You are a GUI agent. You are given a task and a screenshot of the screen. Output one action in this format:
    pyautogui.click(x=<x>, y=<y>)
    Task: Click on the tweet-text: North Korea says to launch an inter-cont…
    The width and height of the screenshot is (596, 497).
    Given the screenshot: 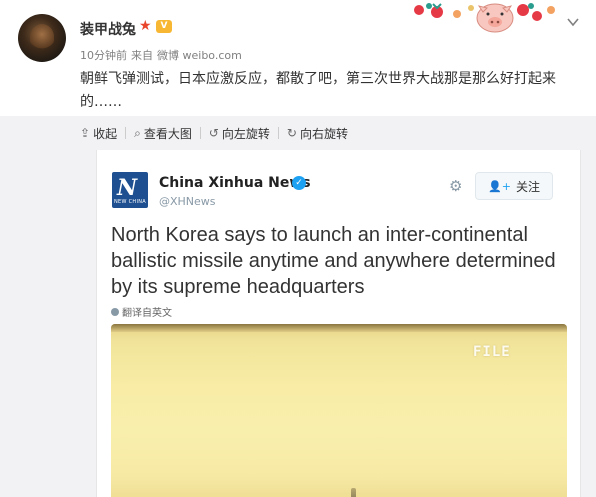 What is the action you would take?
    pyautogui.click(x=333, y=261)
    